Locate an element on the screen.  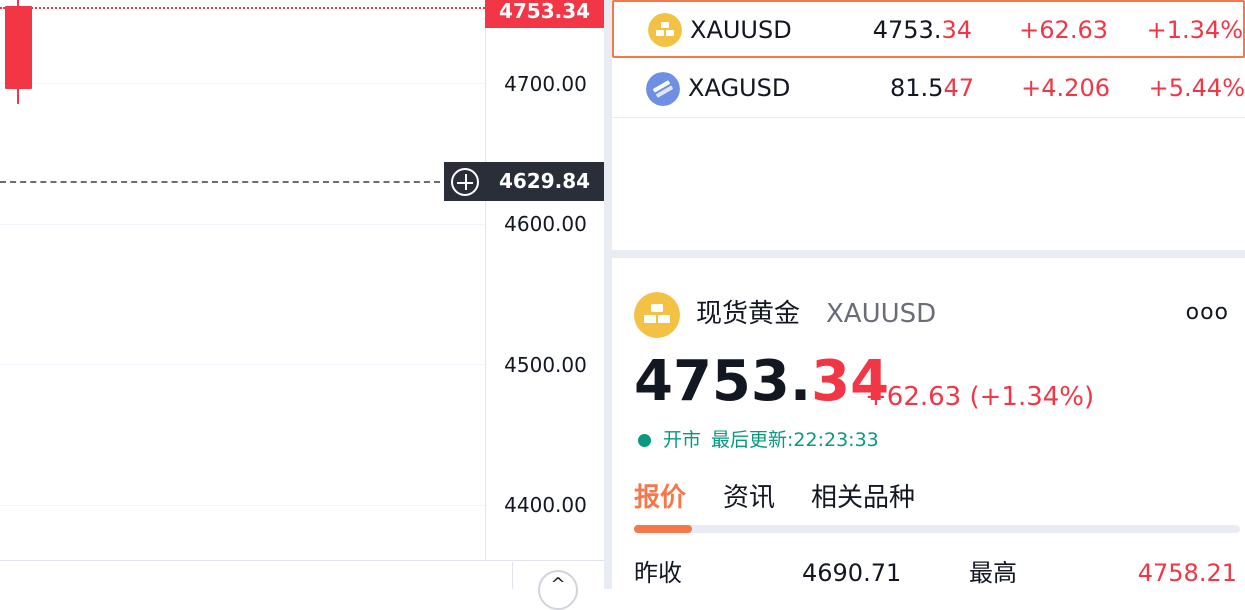
plus-circle-icon is located at coordinates (464, 181).